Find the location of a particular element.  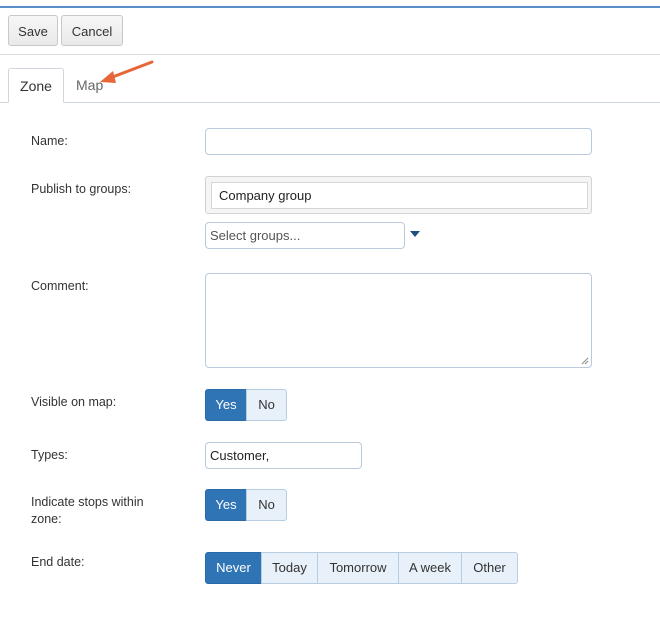

indicate-stops-label: Indicate stops within zone: is located at coordinates (87, 511).